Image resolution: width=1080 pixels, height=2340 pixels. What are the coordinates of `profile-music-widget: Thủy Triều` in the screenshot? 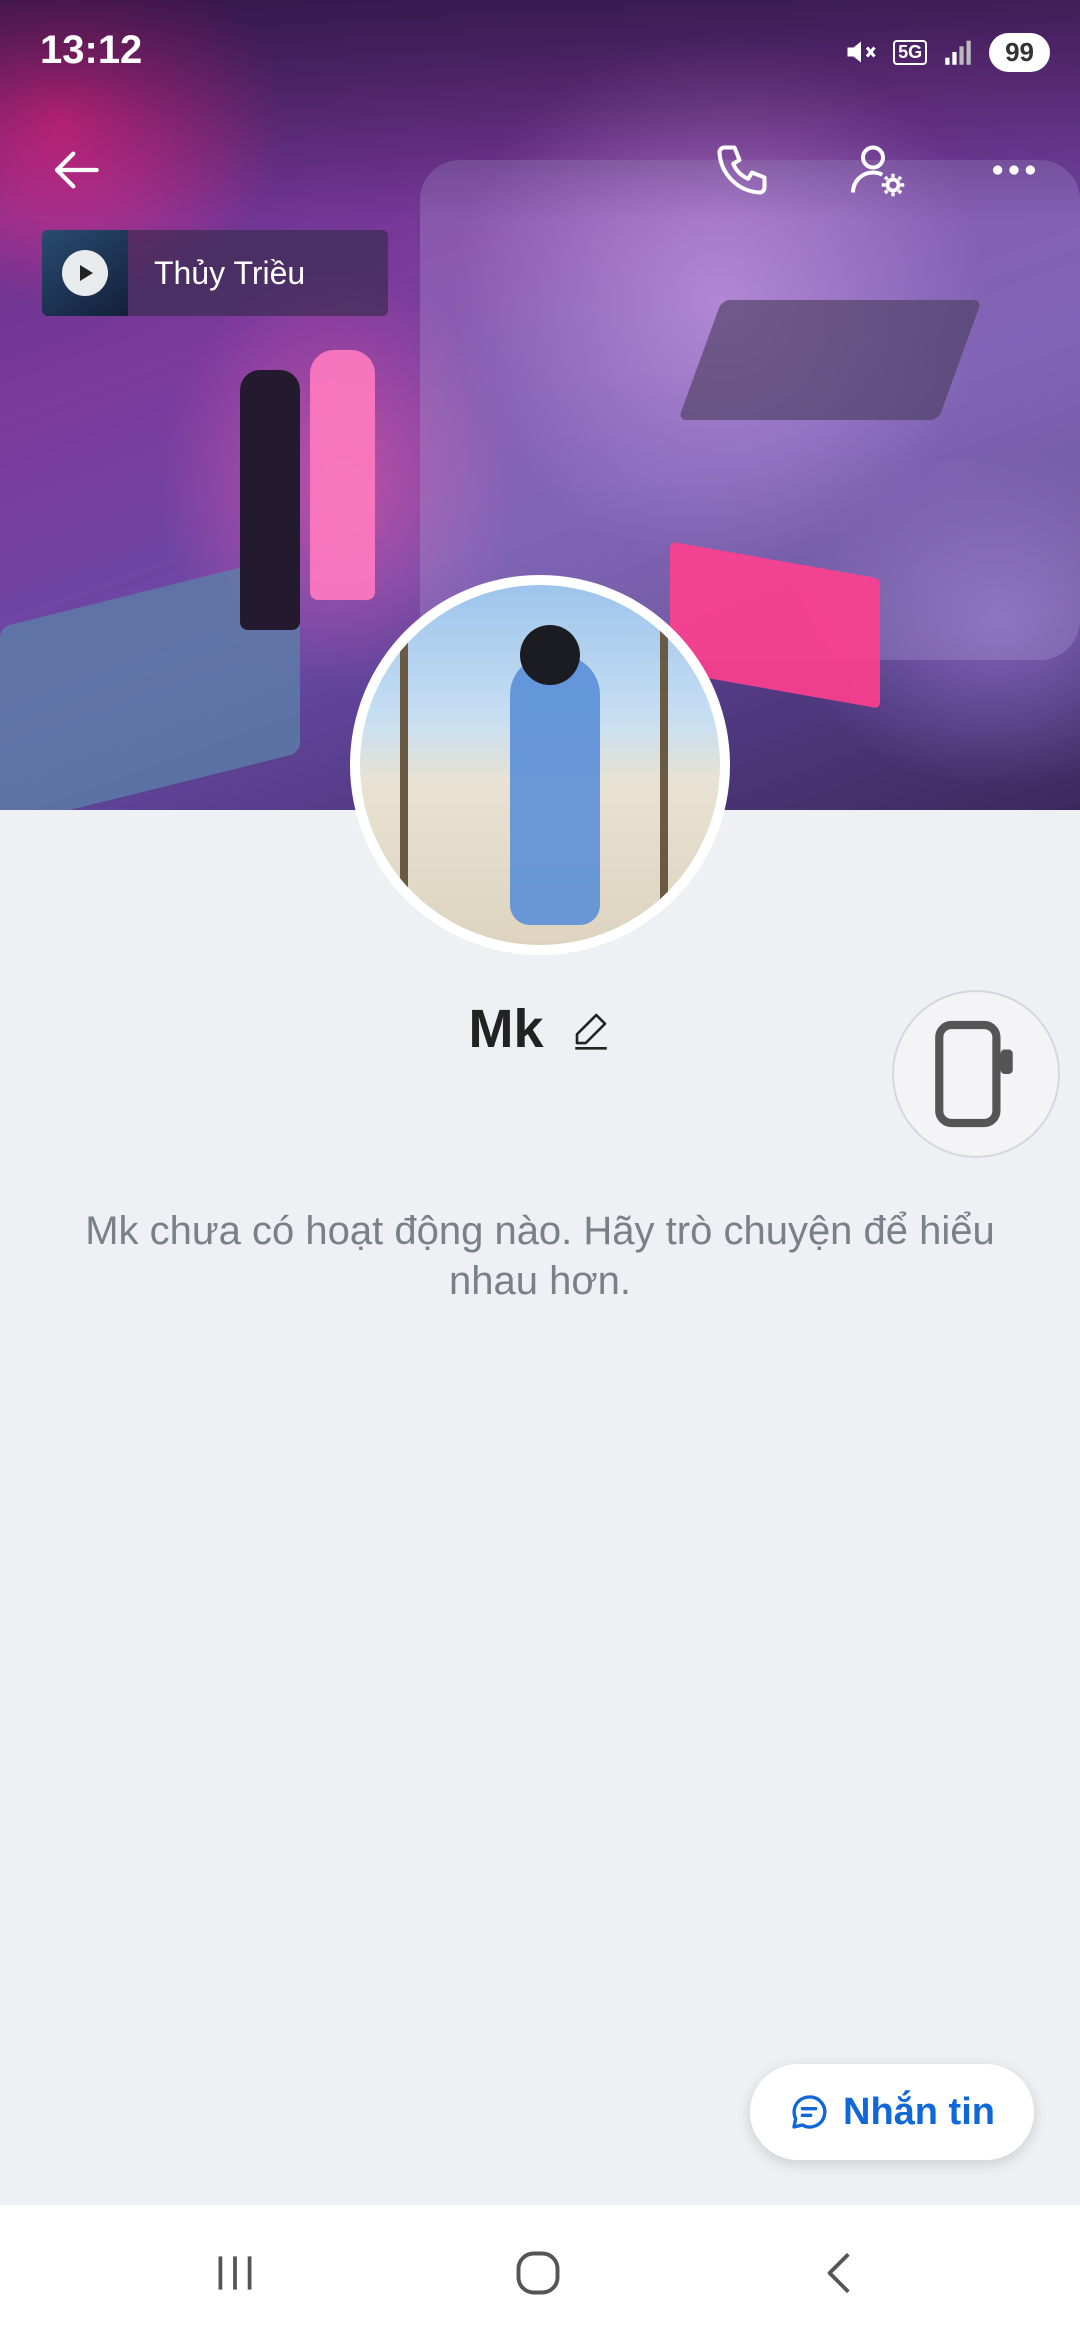 It's located at (215, 273).